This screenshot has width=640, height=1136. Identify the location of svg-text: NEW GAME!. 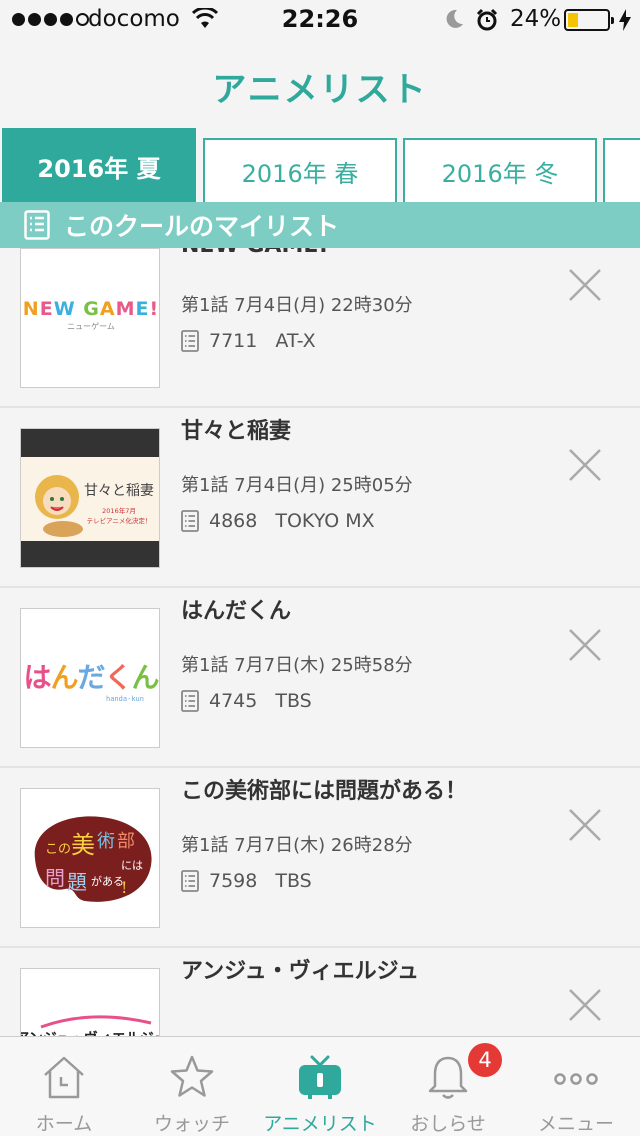
(91, 309).